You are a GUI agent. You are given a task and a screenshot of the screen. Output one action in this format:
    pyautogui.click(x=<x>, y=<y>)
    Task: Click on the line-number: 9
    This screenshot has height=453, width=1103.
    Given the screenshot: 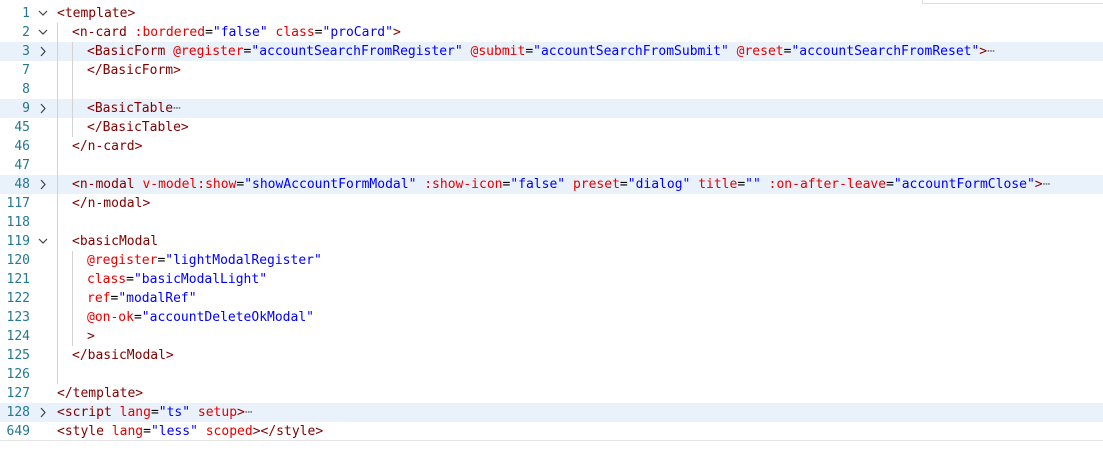 What is the action you would take?
    pyautogui.click(x=26, y=108)
    